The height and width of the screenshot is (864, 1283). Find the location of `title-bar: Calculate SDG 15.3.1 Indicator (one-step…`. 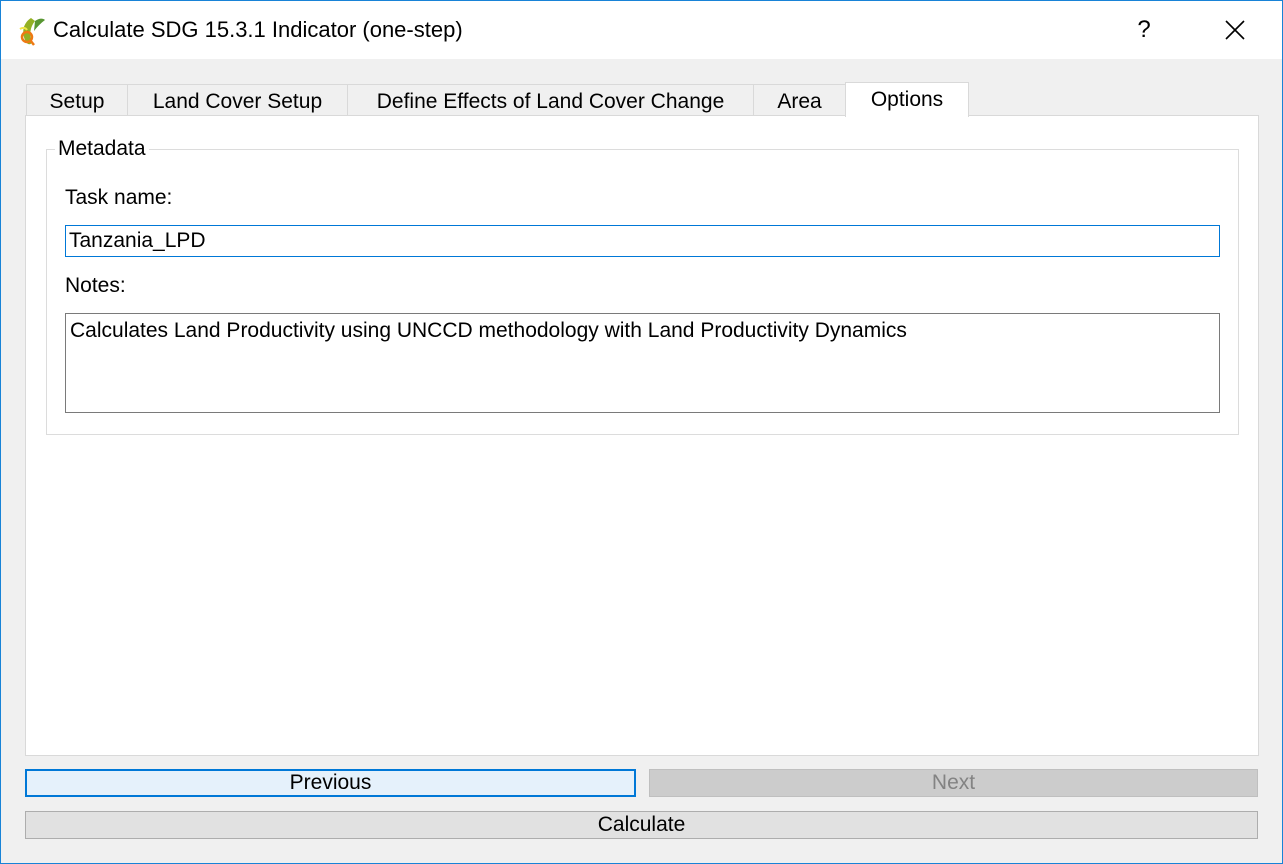

title-bar: Calculate SDG 15.3.1 Indicator (one-step… is located at coordinates (641, 30).